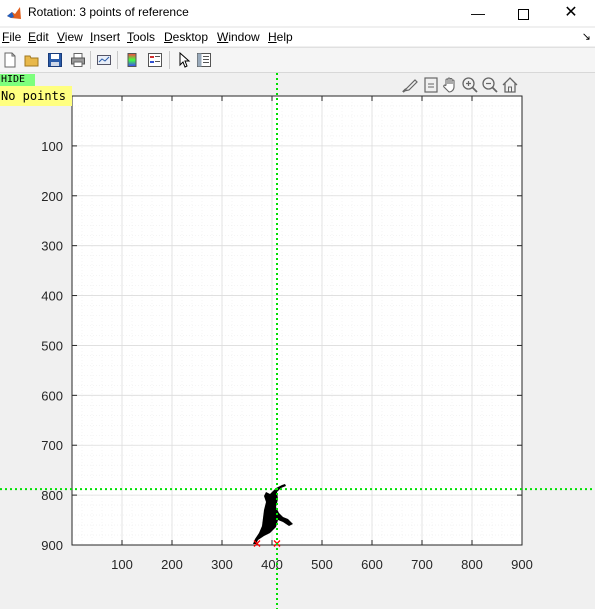 This screenshot has height=609, width=595. I want to click on y-tick-label: 100, so click(52, 146).